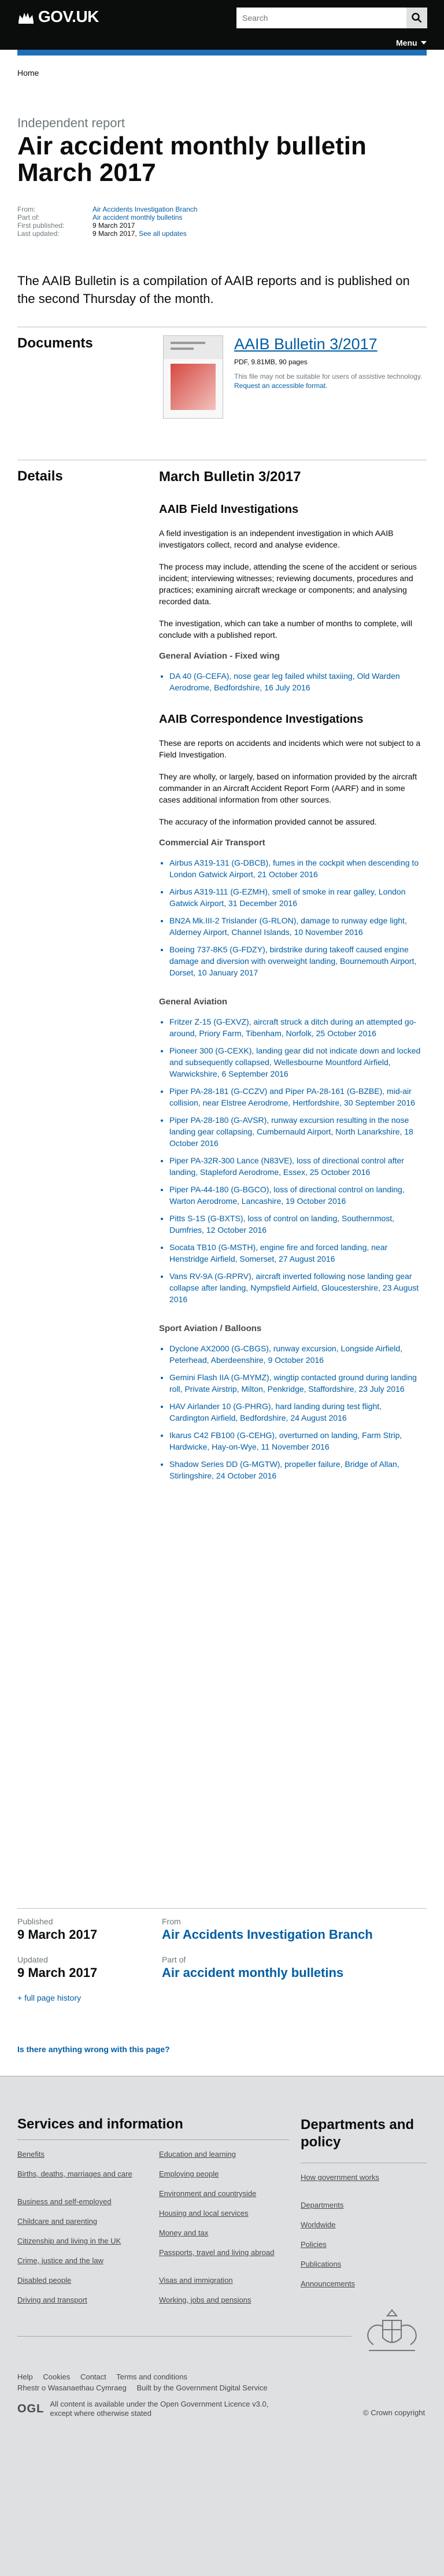 The width and height of the screenshot is (444, 2576). What do you see at coordinates (314, 2244) in the screenshot?
I see `footer-link: Policies` at bounding box center [314, 2244].